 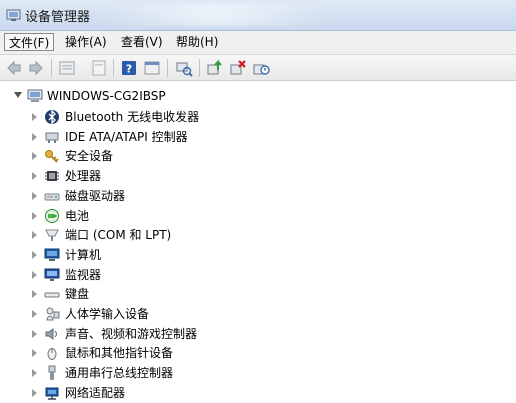 I want to click on tree-node-label: 电池, so click(x=77, y=215).